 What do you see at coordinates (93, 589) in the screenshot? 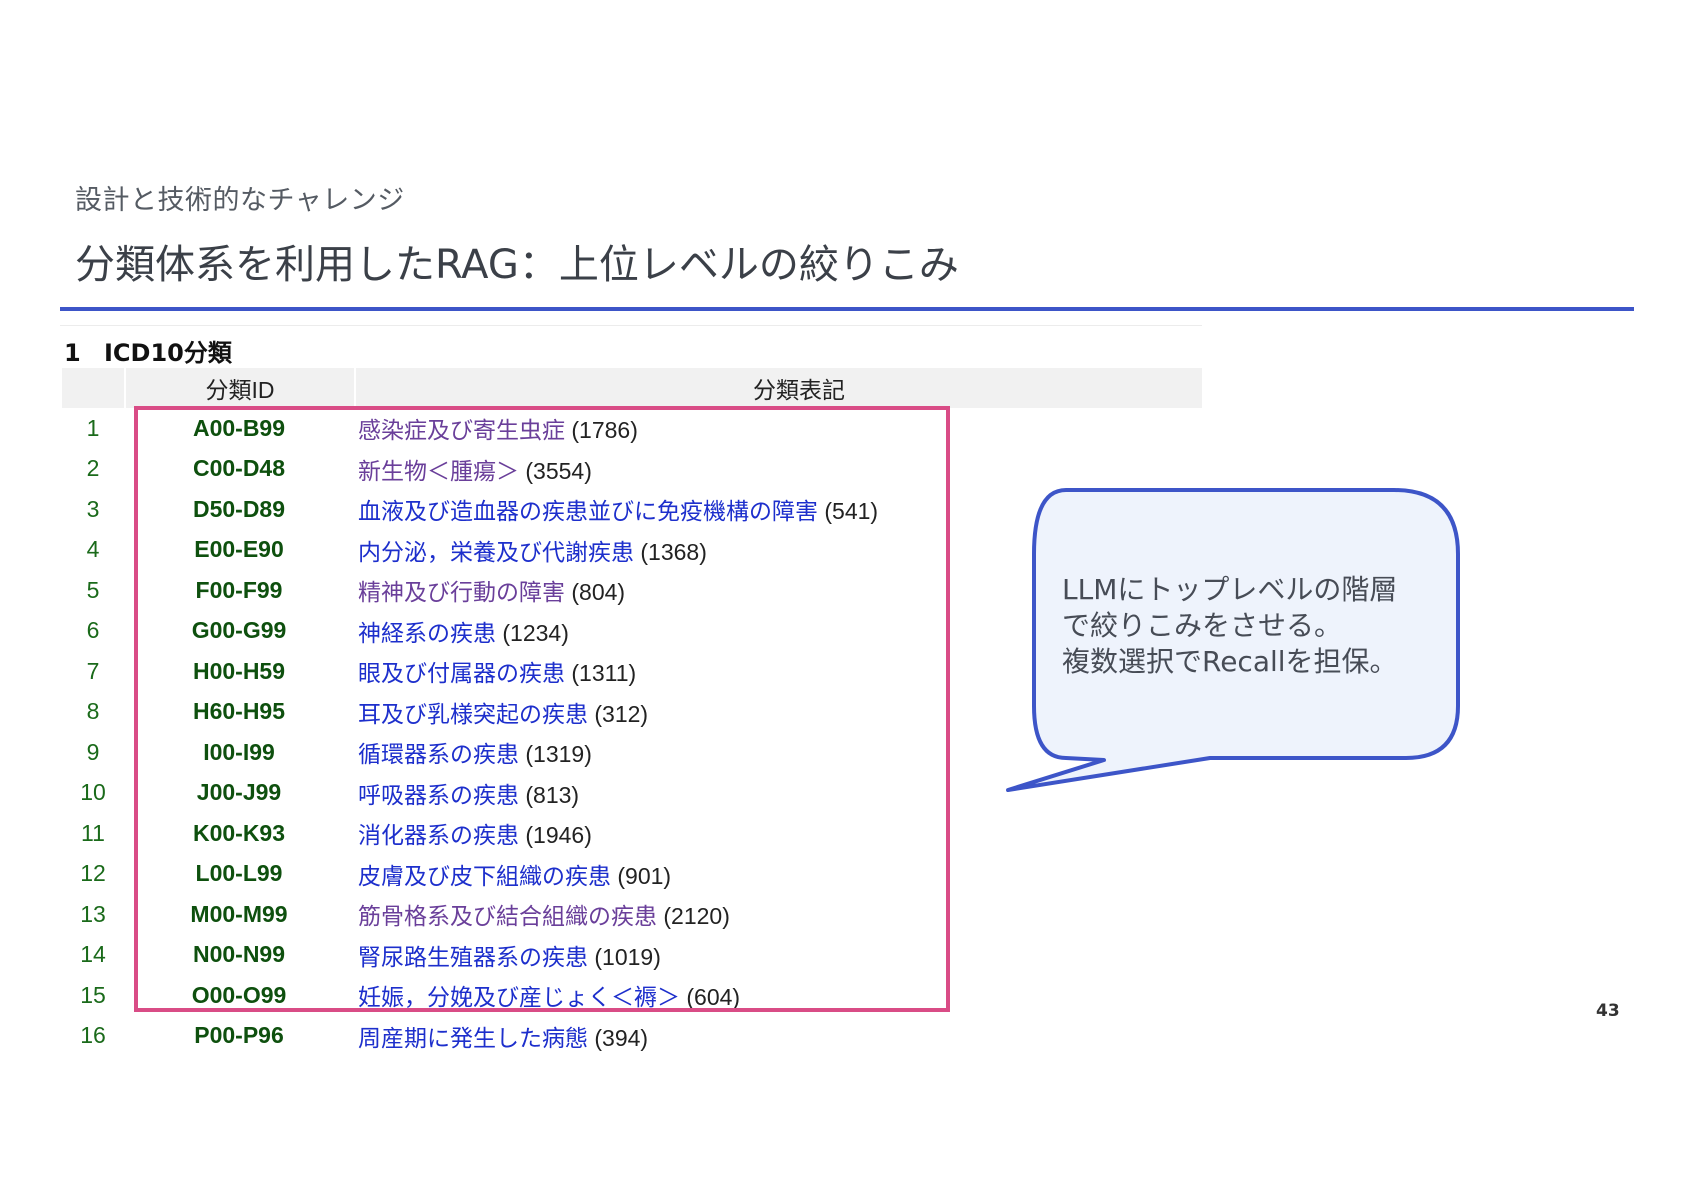
I see `row-index: 5` at bounding box center [93, 589].